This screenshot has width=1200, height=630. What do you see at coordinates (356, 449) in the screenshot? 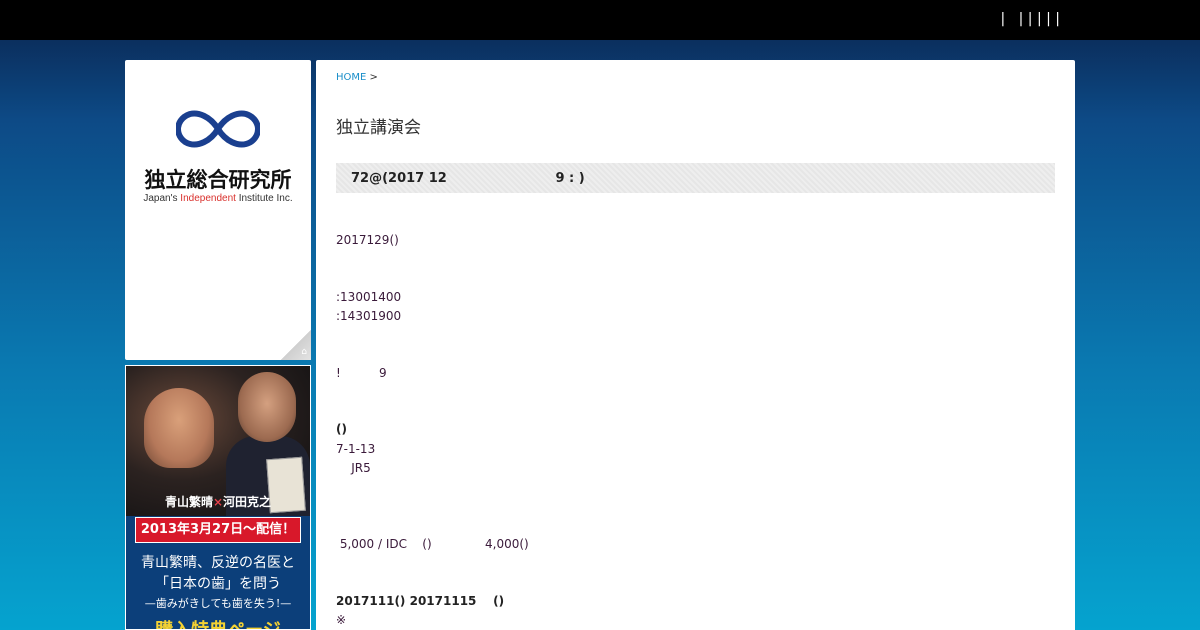
I see `venue-address: 7-1-13` at bounding box center [356, 449].